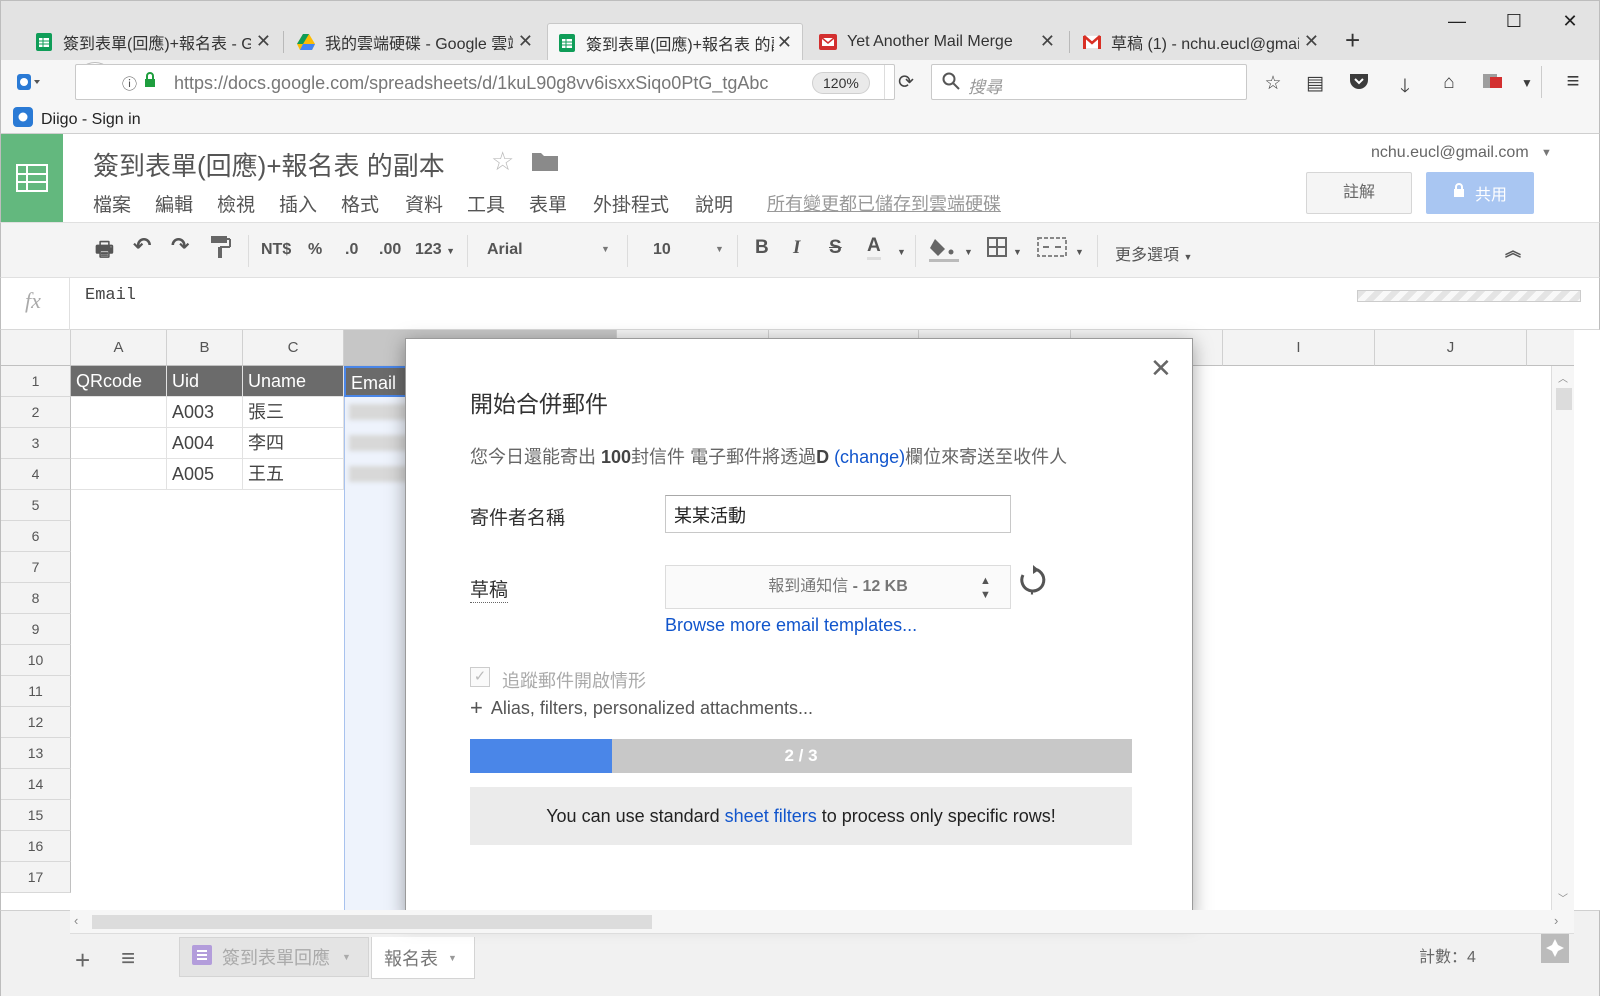  Describe the element at coordinates (424, 203) in the screenshot. I see `menu-data: 資料` at that location.